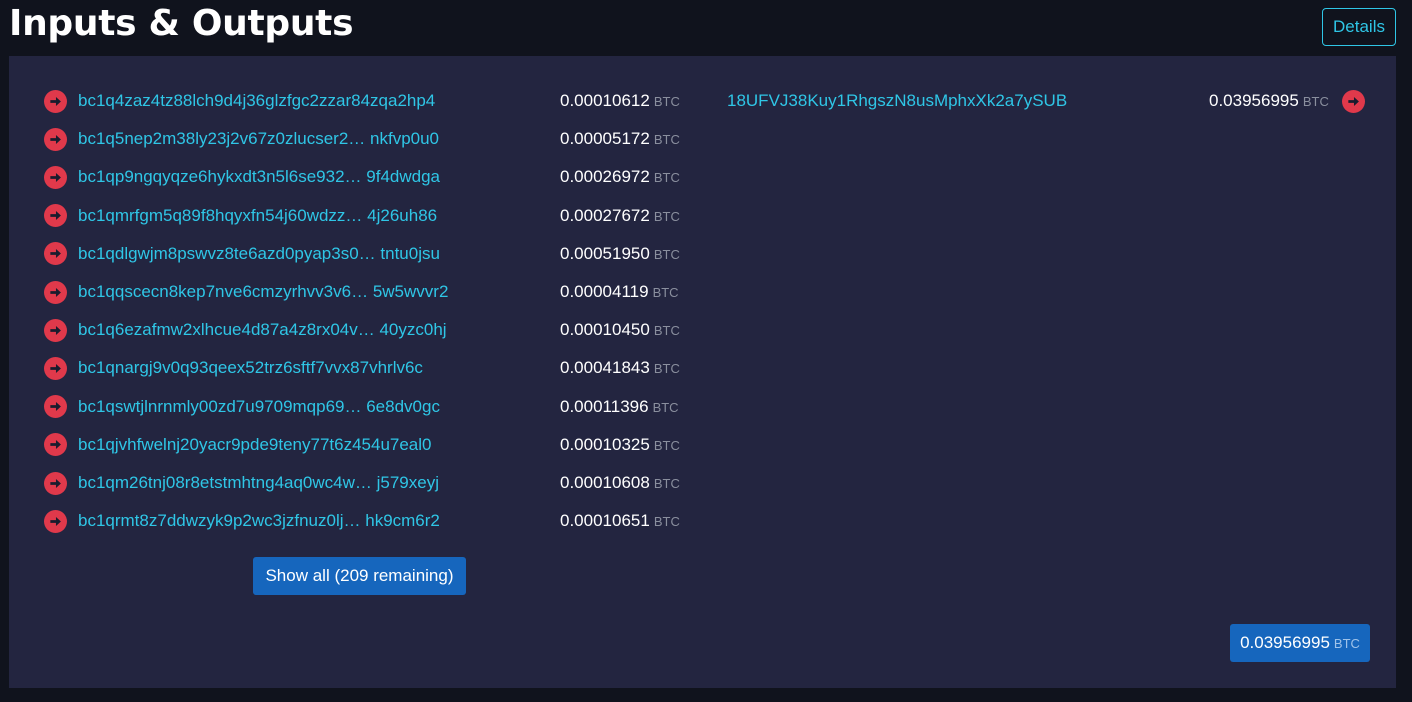  I want to click on total-output-badge: 0.03956995 BTC, so click(1300, 643).